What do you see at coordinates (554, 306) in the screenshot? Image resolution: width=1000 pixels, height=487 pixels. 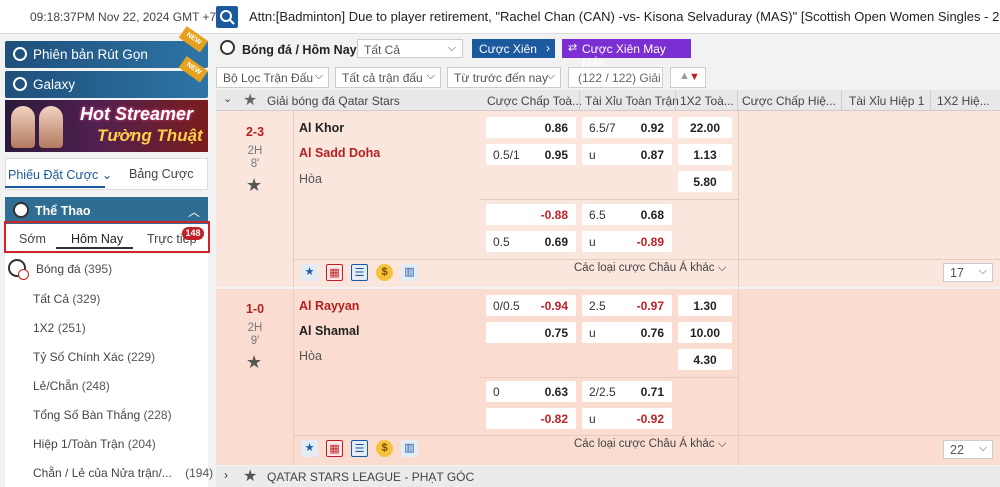 I see `odds-value: -0.94` at bounding box center [554, 306].